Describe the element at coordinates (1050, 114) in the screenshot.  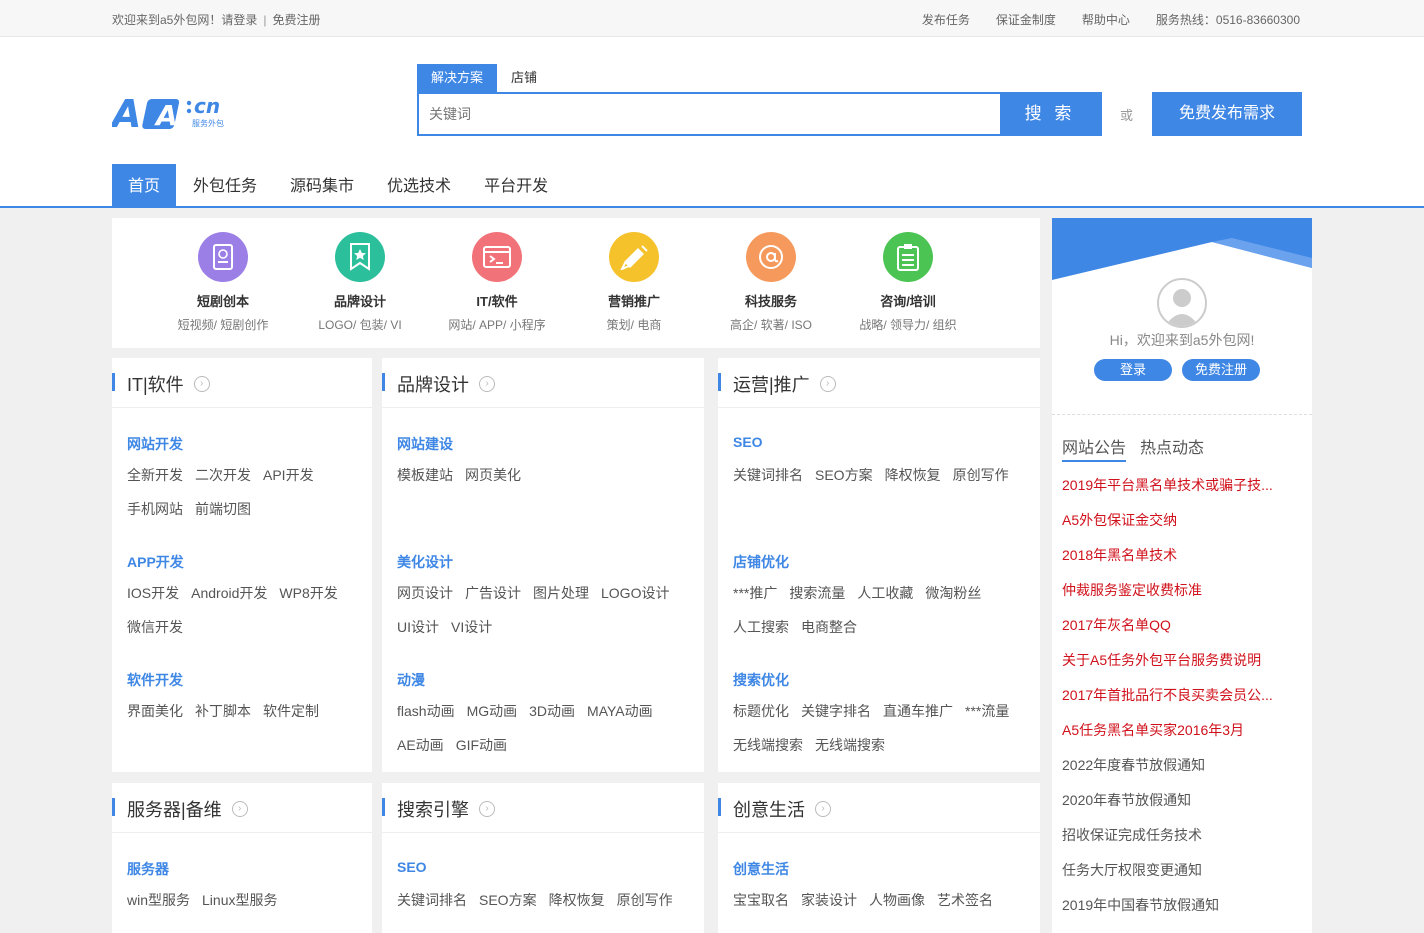
I see `search-button: 搜 索` at that location.